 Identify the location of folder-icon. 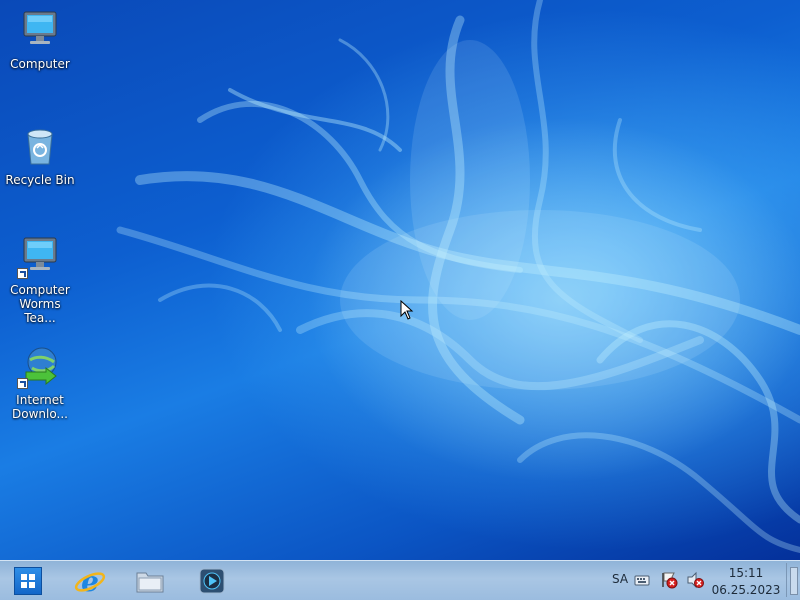
(150, 582).